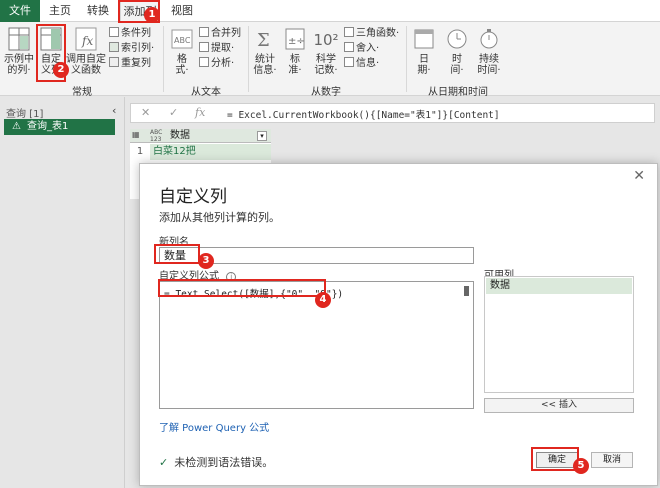 This screenshot has width=660, height=488. Describe the element at coordinates (361, 63) in the screenshot. I see `information-button: 信息·` at that location.